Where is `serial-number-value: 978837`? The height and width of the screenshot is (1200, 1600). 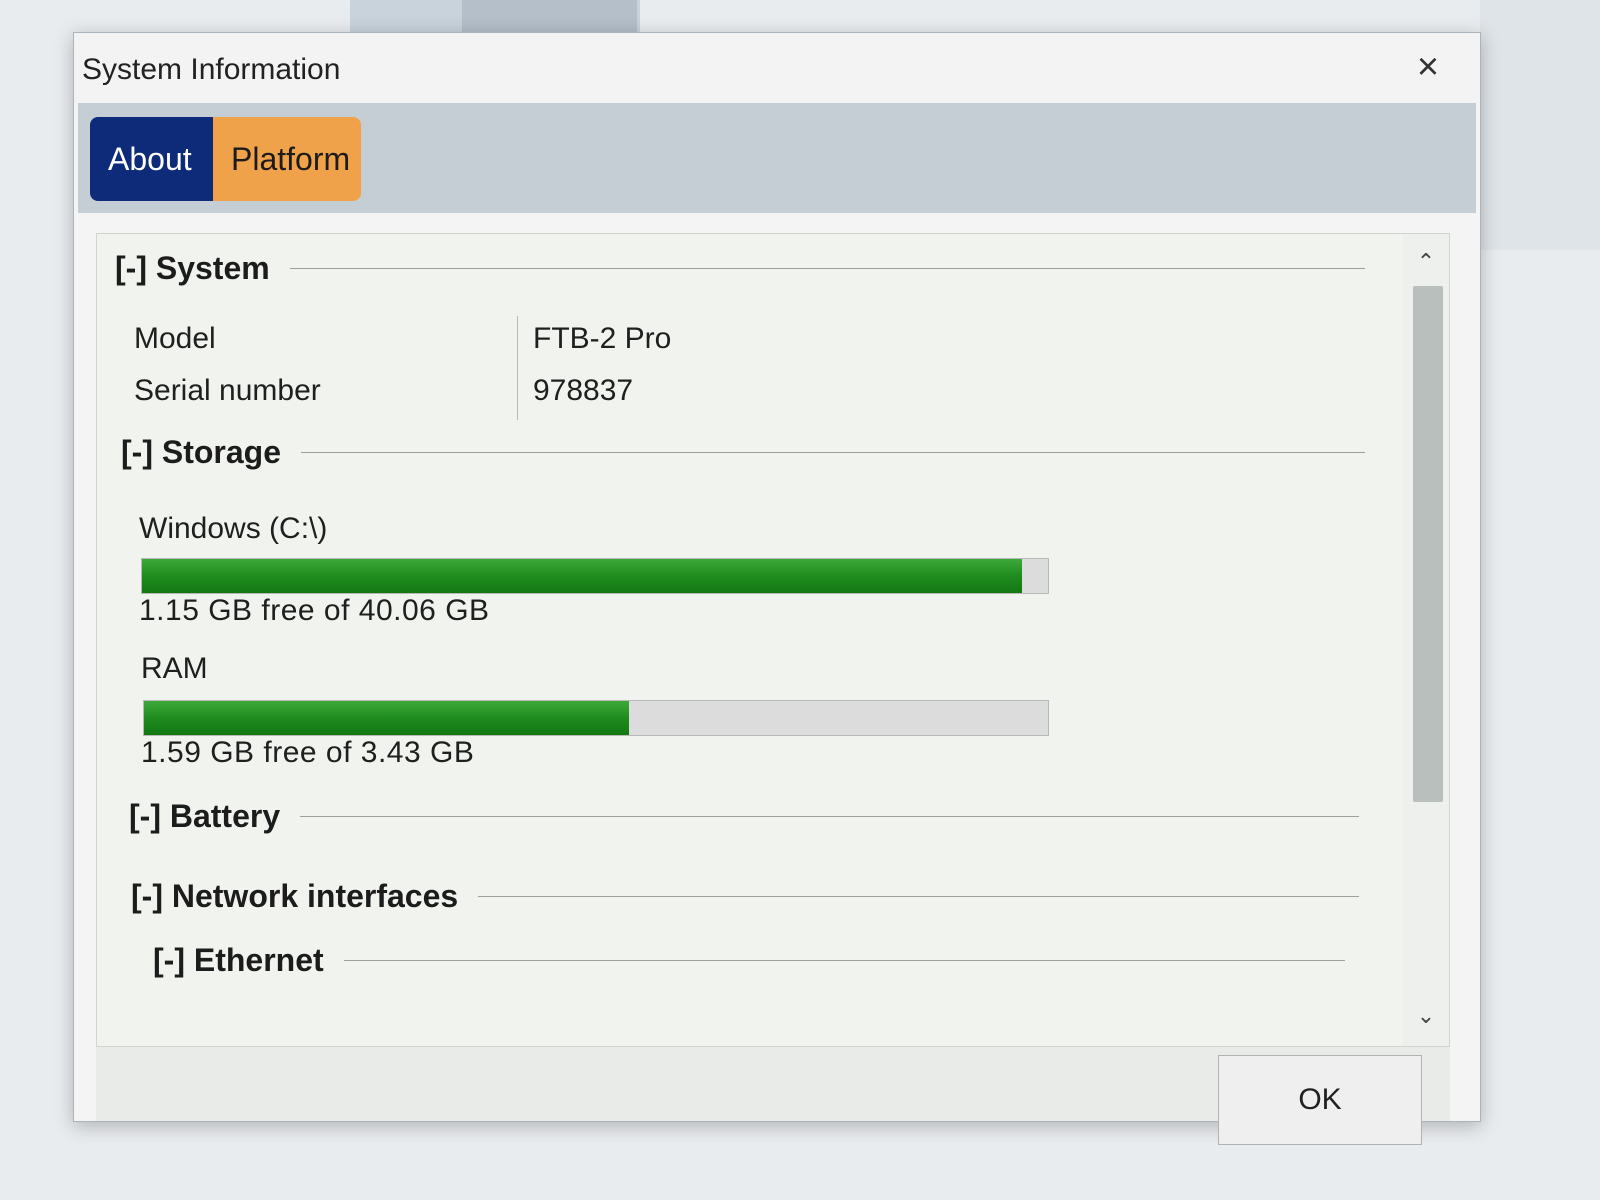
serial-number-value: 978837 is located at coordinates (583, 390).